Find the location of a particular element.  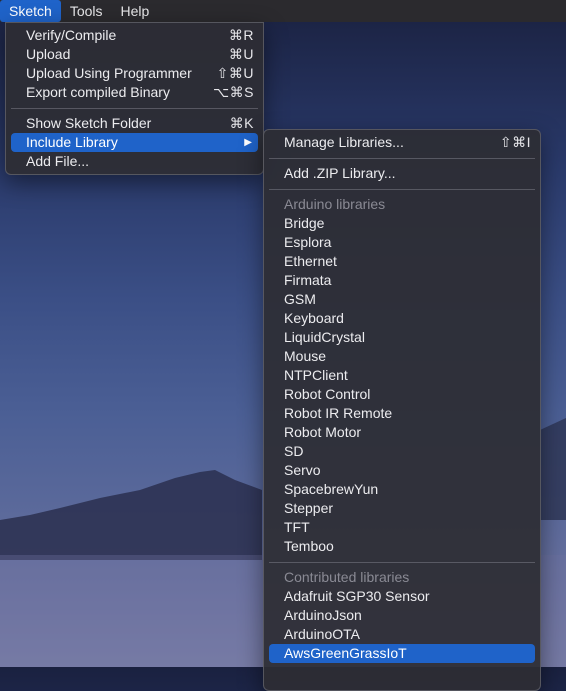

library-item: LiquidCrystal is located at coordinates (402, 337).